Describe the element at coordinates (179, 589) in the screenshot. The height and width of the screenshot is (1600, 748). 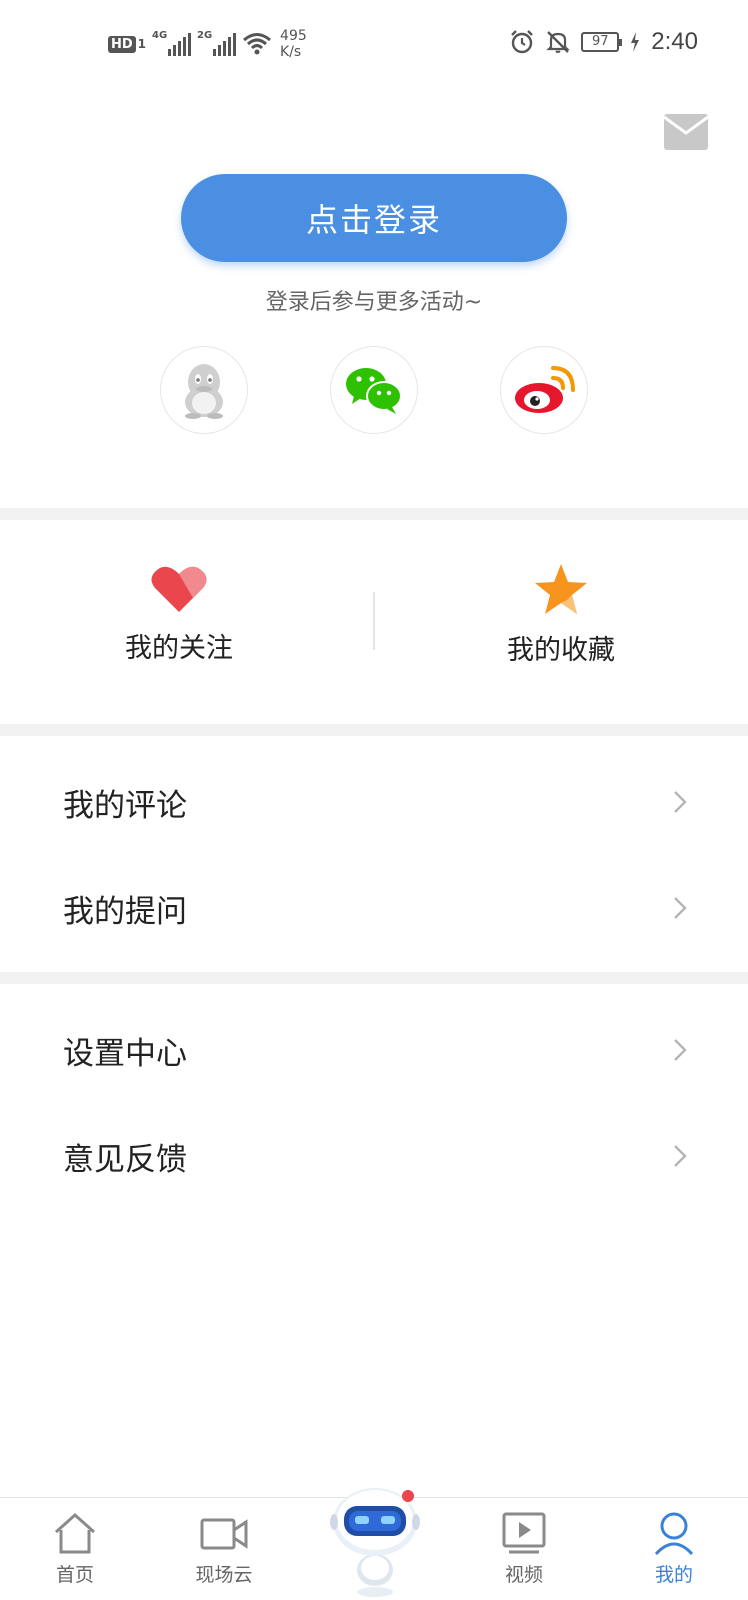
I see `heart-icon` at that location.